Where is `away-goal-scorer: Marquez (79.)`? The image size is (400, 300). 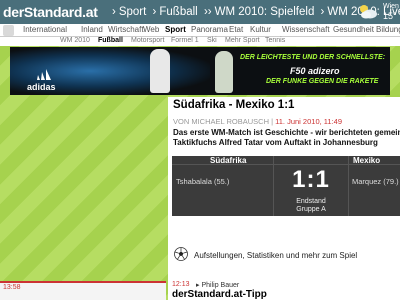 away-goal-scorer: Marquez (79.) is located at coordinates (375, 181).